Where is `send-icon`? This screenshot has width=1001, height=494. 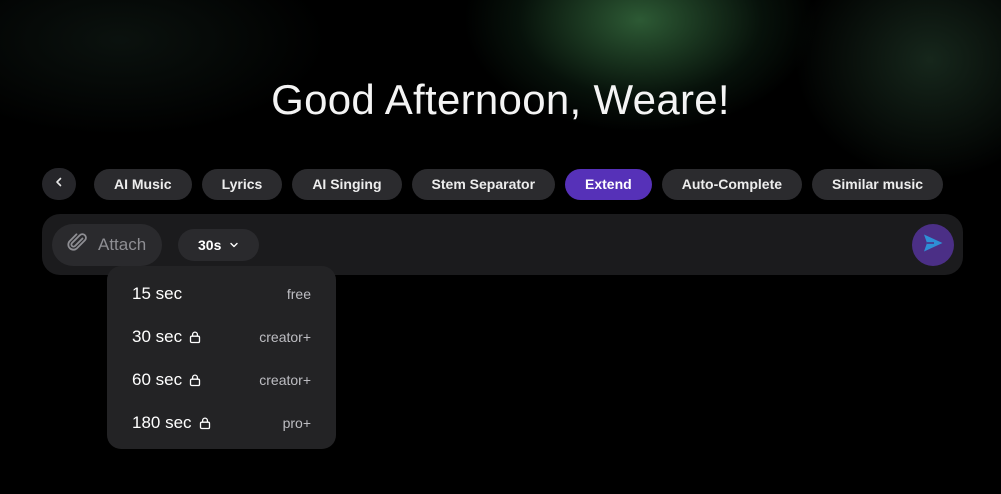
send-icon is located at coordinates (933, 245).